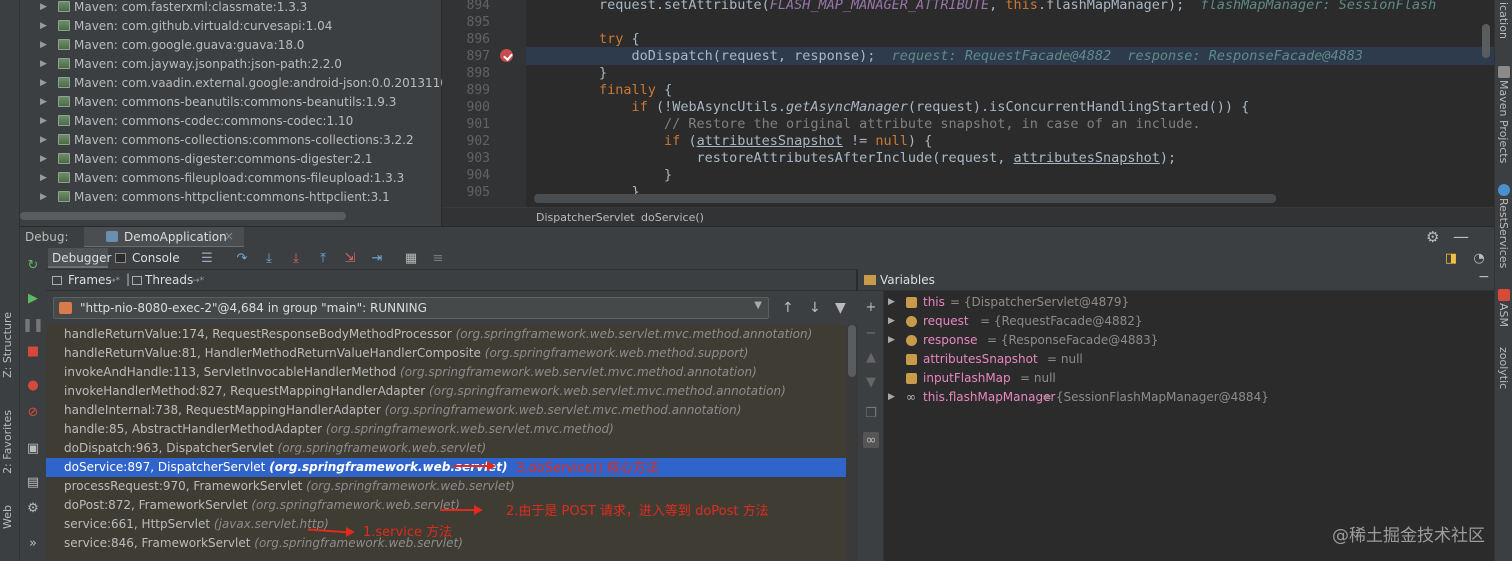 The height and width of the screenshot is (561, 1512). I want to click on pause-icon: ❚❚, so click(33, 325).